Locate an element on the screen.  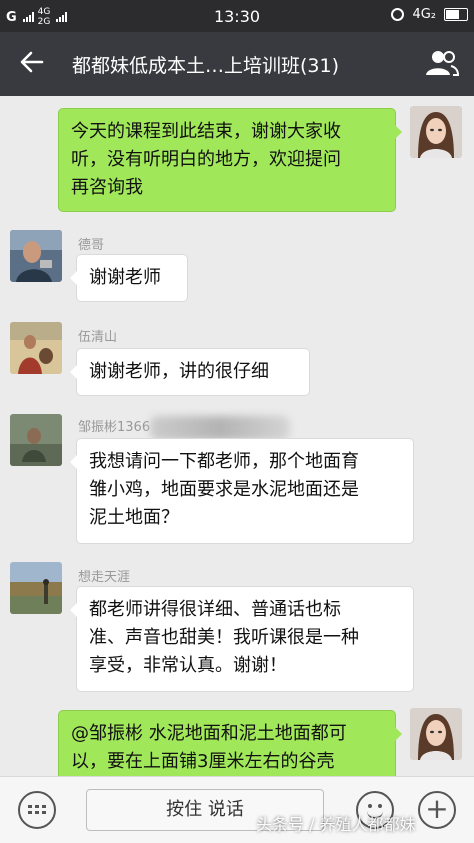
avatar-sender-3-image is located at coordinates (36, 440).